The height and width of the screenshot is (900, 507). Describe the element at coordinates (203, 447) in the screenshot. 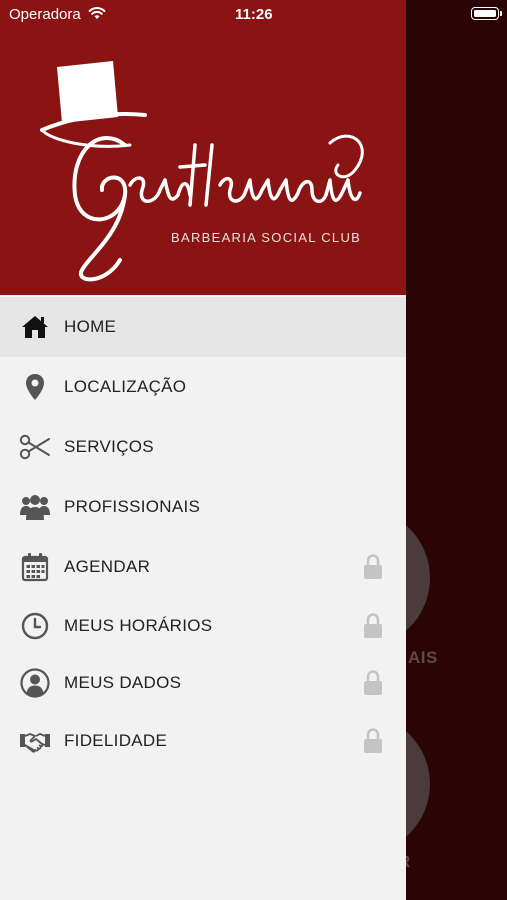

I see `menu-item-servicos: SERVIÇOS` at that location.